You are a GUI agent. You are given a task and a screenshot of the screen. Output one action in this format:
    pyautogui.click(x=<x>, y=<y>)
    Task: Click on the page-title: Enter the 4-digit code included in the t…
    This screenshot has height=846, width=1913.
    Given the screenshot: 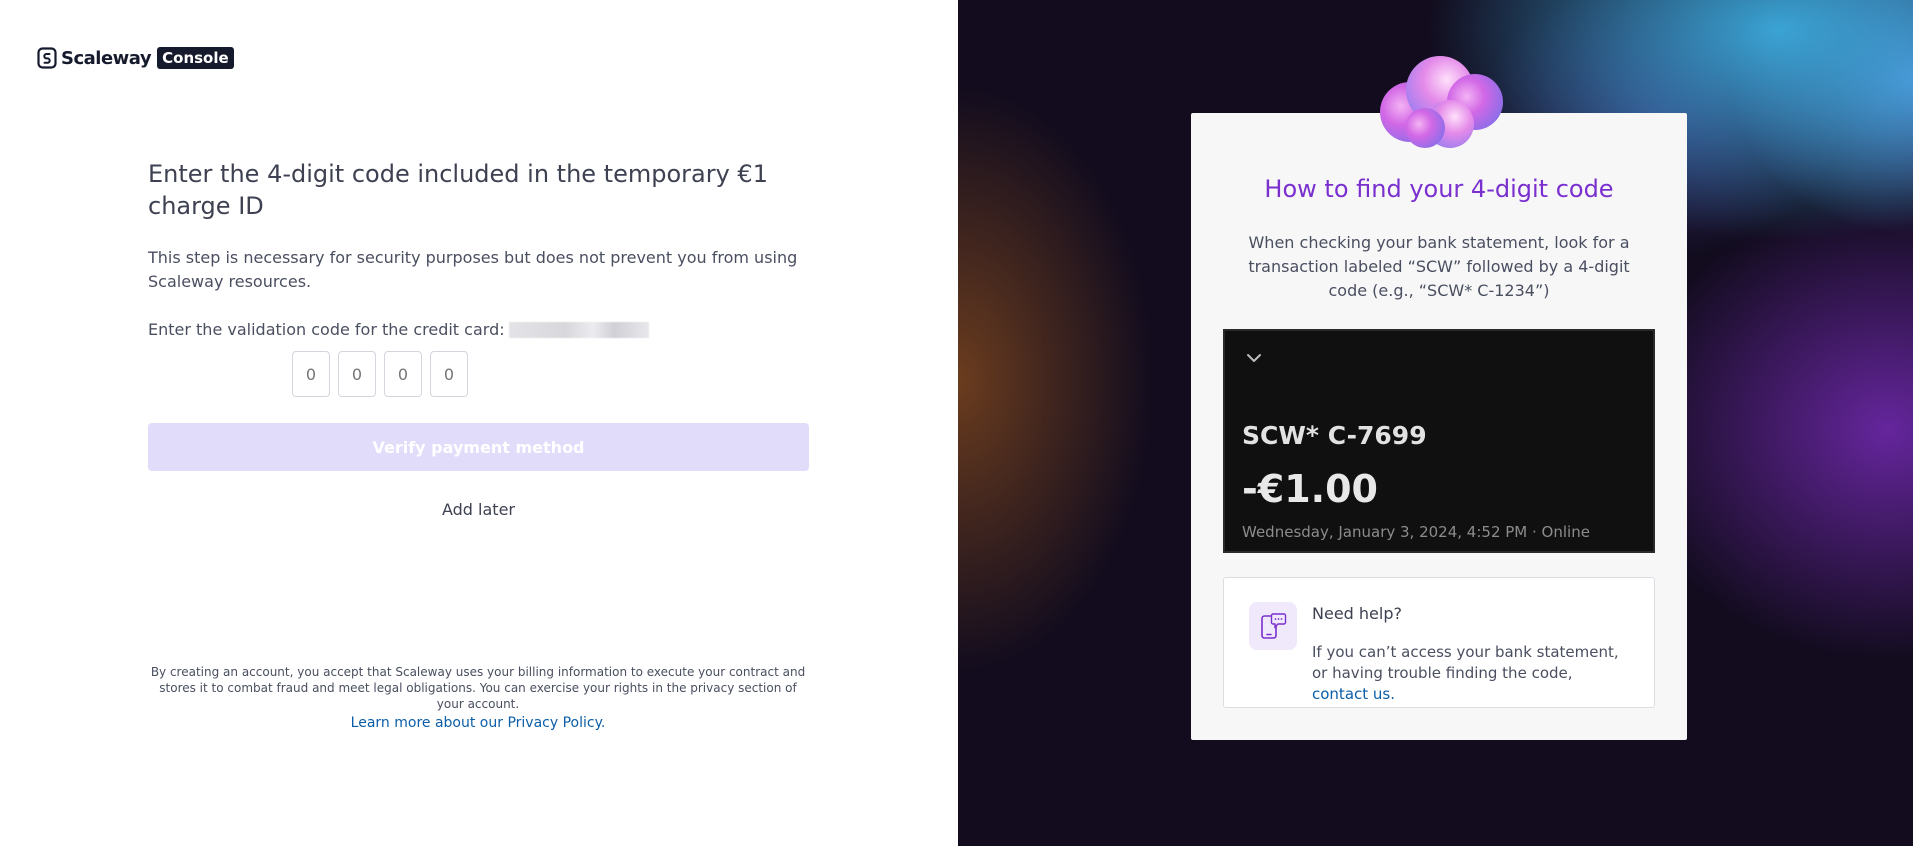 What is the action you would take?
    pyautogui.click(x=458, y=190)
    